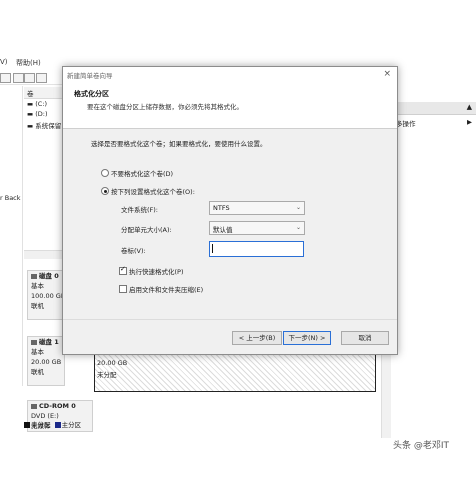 The height and width of the screenshot is (477, 476). Describe the element at coordinates (52, 424) in the screenshot. I see `legend: 未分配 主分区` at that location.